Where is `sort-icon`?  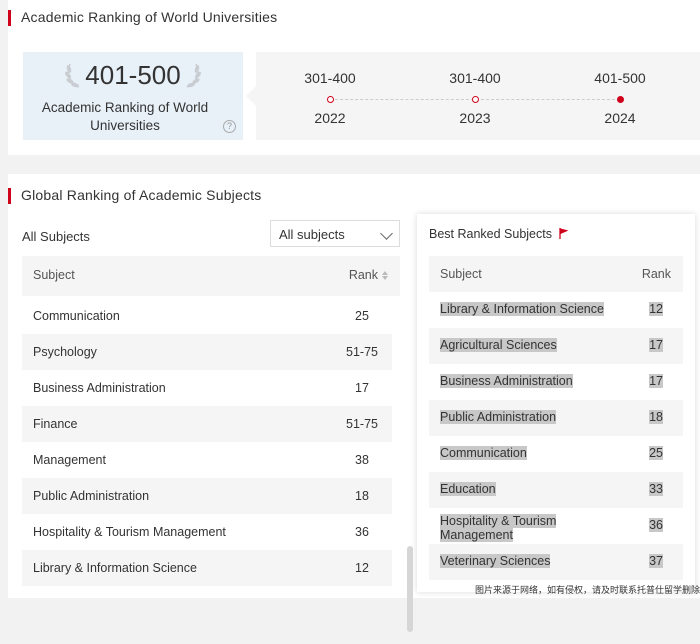 sort-icon is located at coordinates (385, 275).